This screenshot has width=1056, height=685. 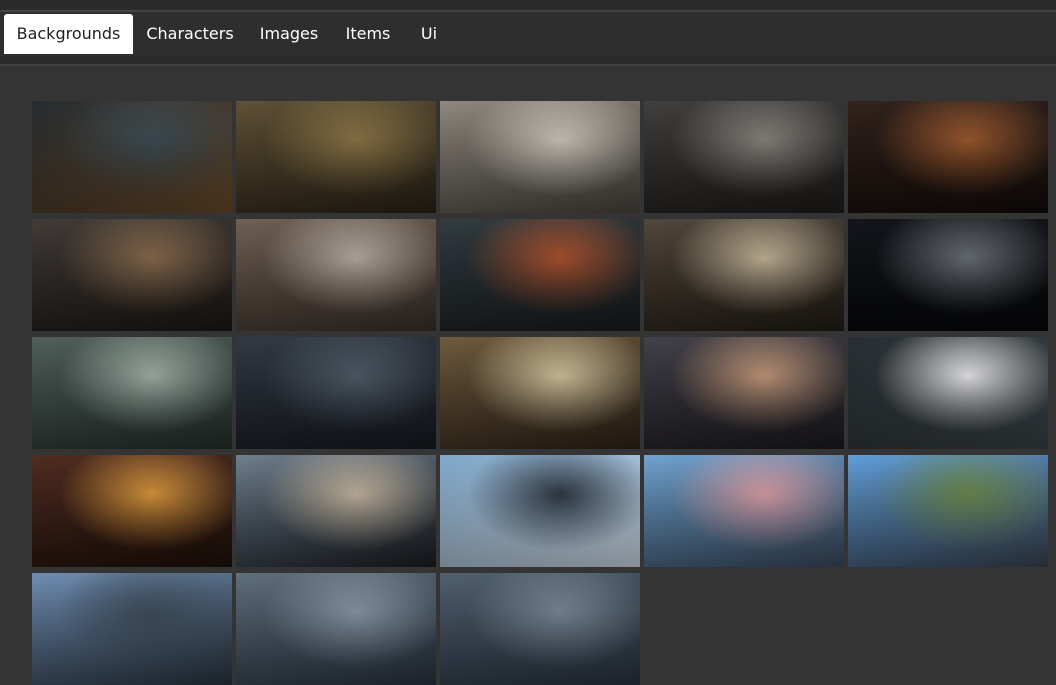 I want to click on tab-characters: Characters, so click(x=190, y=34).